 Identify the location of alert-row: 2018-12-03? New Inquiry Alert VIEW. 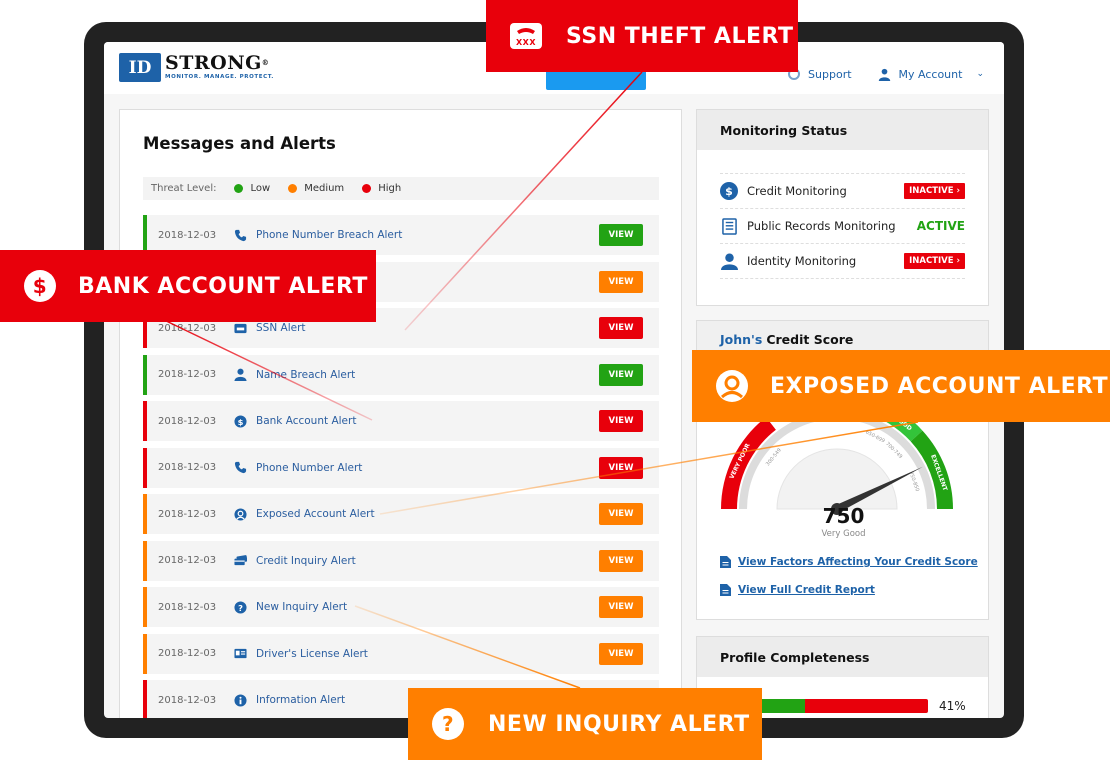
(401, 607).